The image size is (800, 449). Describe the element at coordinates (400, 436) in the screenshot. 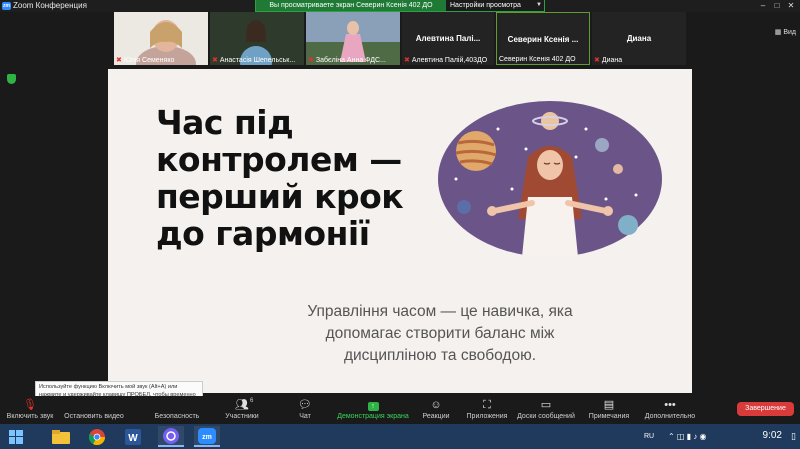

I see `windows-taskbar: W zm RU ⌃ ◫ ▮ ♪ ◉ 9:02 ▯` at that location.